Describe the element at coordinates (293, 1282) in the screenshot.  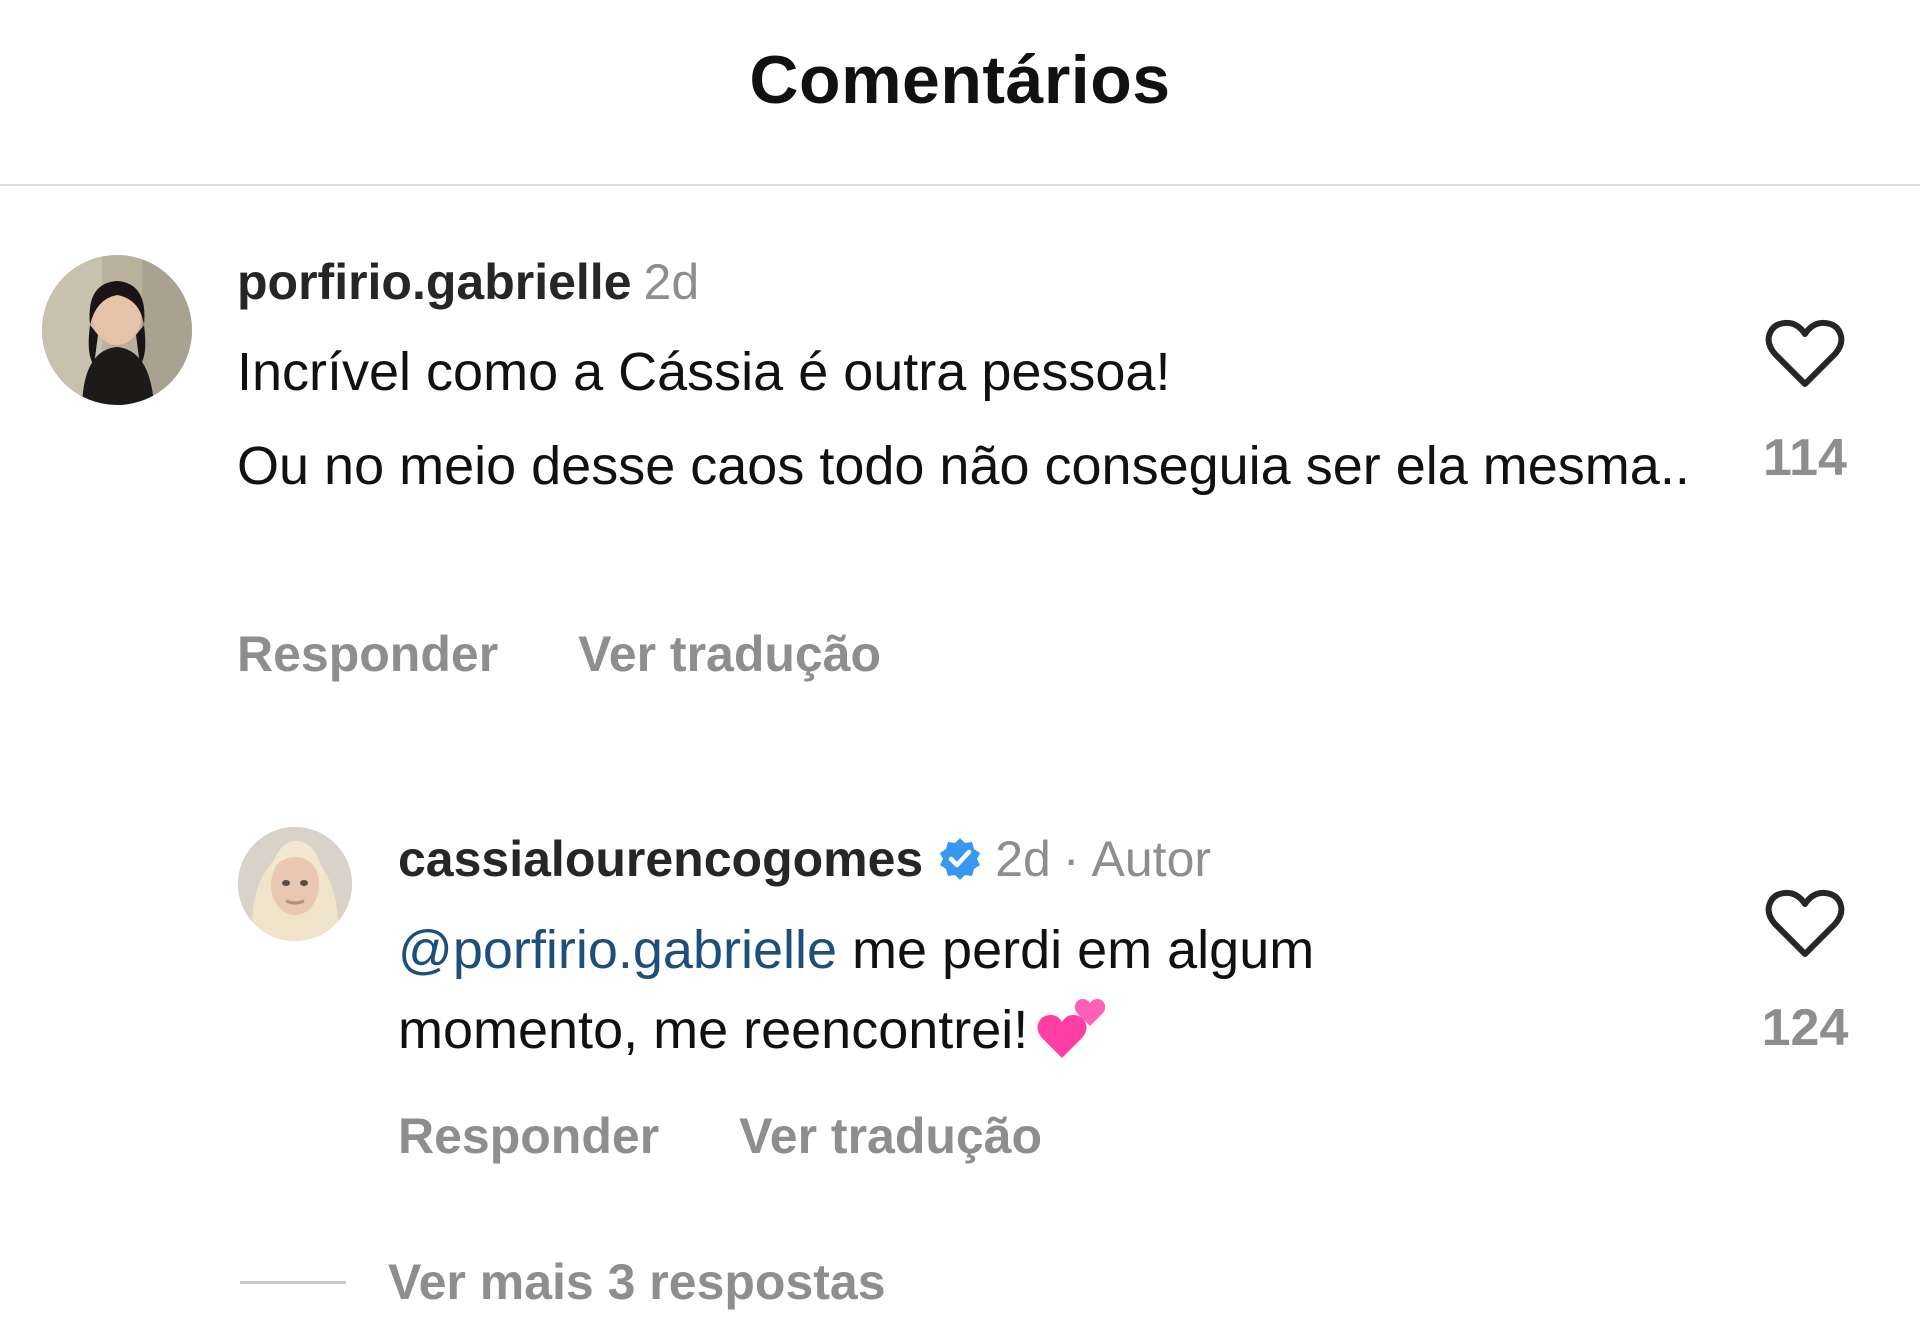
I see `divider-line` at that location.